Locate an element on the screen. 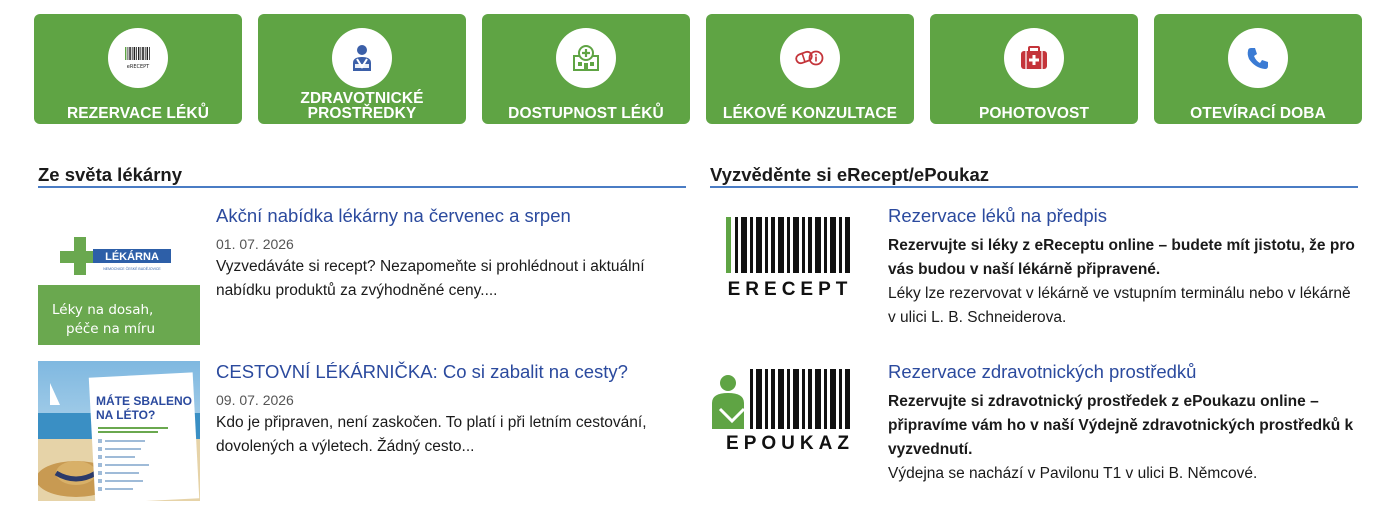  tile-label: ZDRAVOTNICKÉ PROSTŘEDKY is located at coordinates (362, 106).